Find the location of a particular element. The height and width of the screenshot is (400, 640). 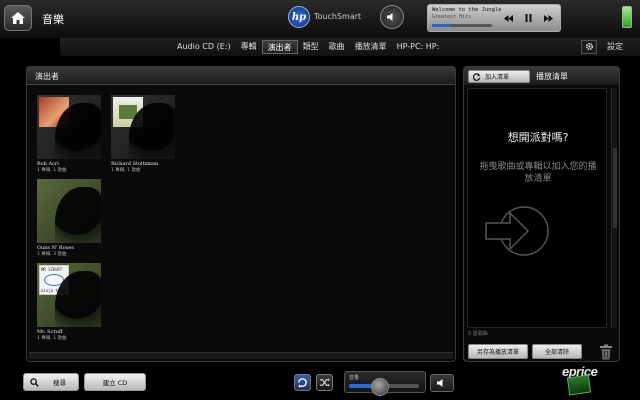

search-label: 搜尋 is located at coordinates (59, 383).